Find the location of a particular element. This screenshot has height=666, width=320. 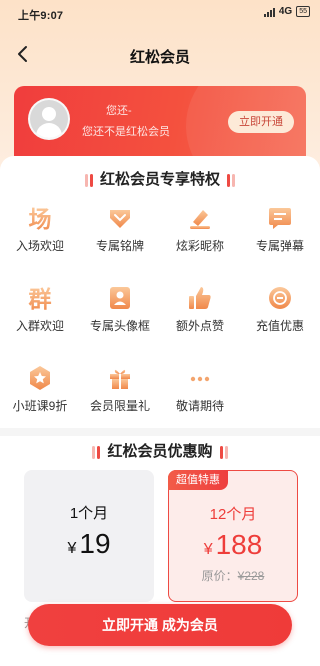

avatar-frame-icon is located at coordinates (120, 298).